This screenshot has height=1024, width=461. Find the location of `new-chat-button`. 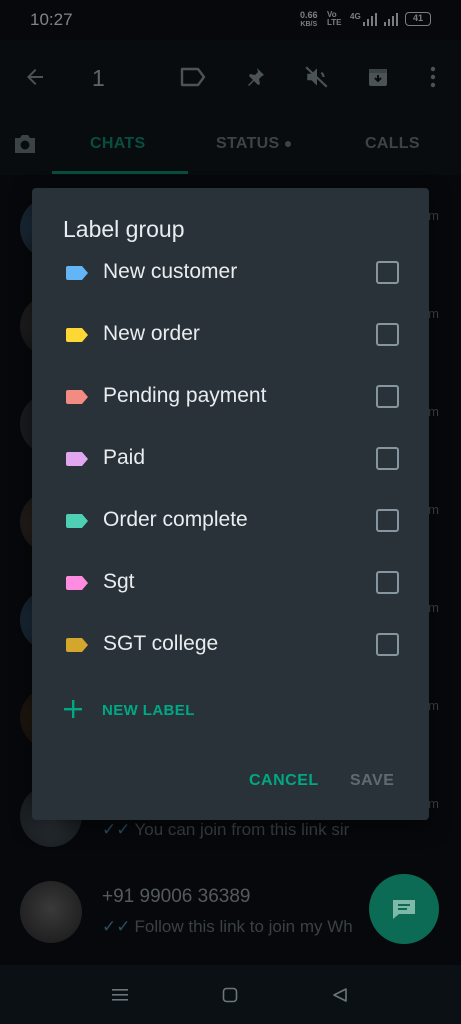

new-chat-button is located at coordinates (404, 909).